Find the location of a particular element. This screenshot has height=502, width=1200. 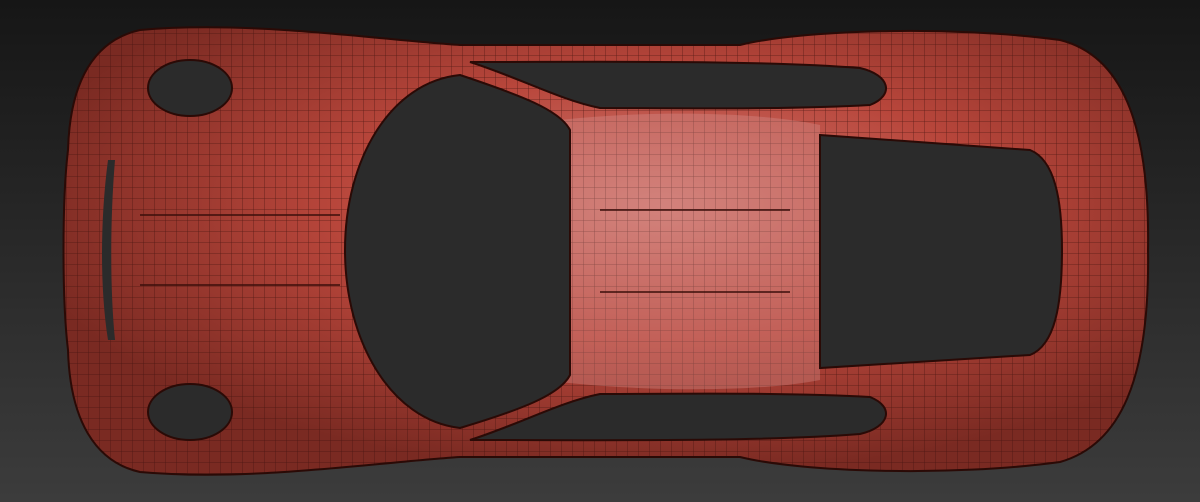

windshield is located at coordinates (457, 251).